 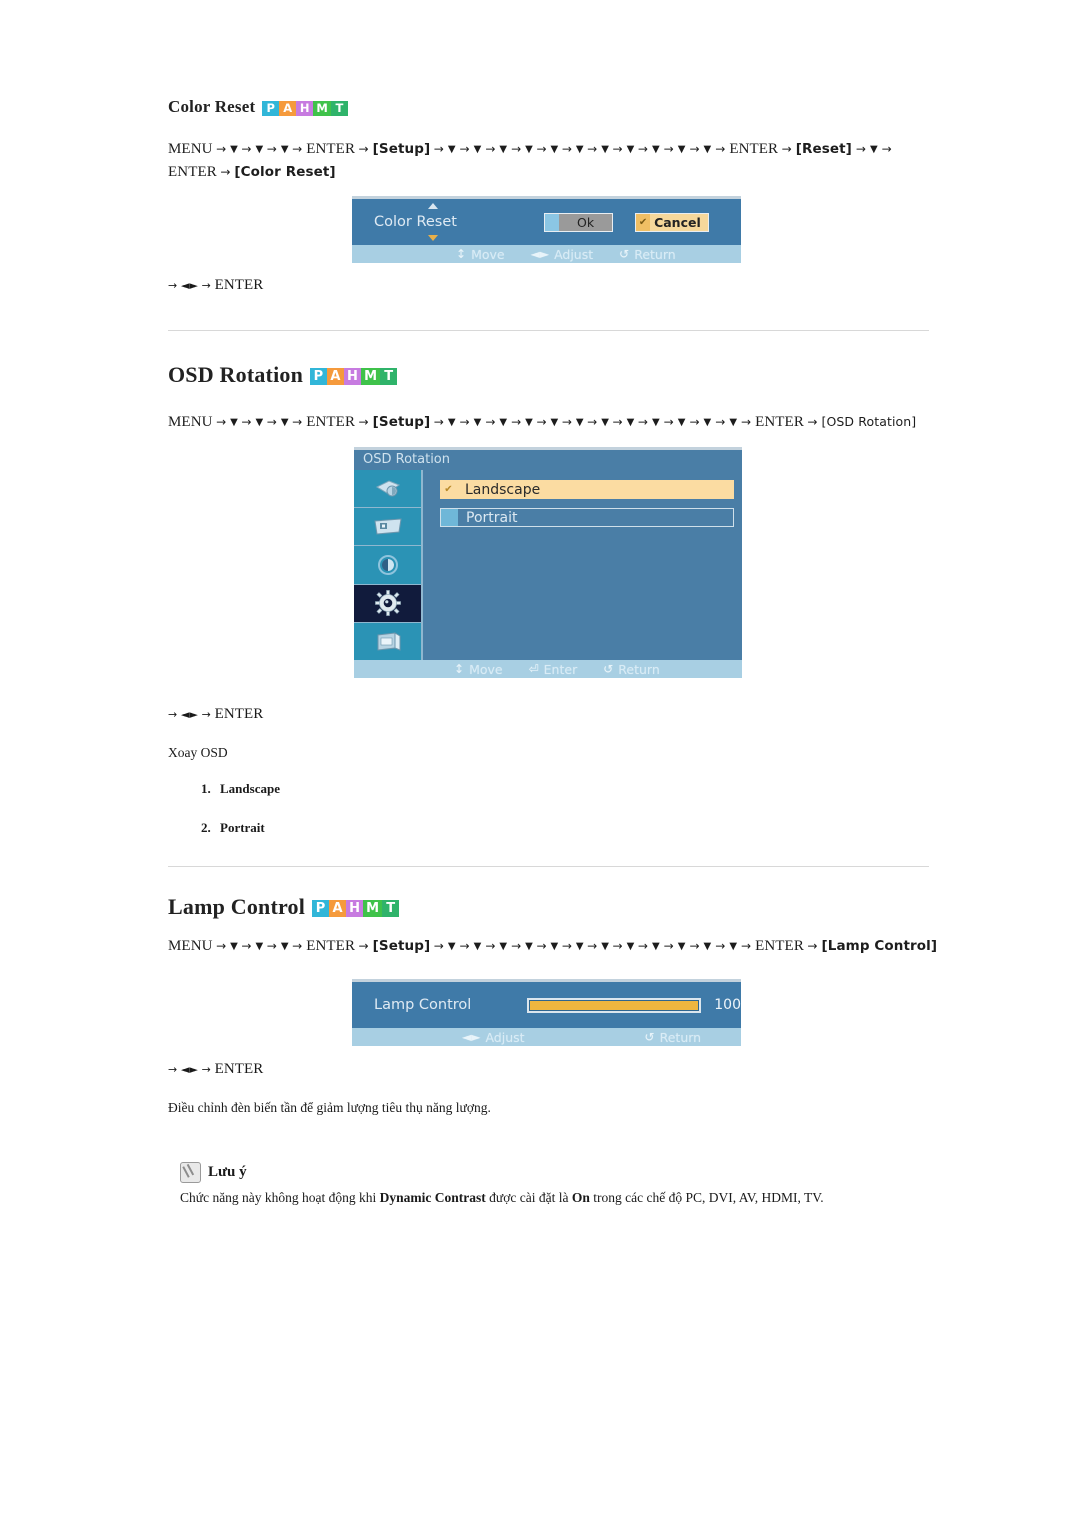 What do you see at coordinates (579, 222) in the screenshot?
I see `ok-button: Ok` at bounding box center [579, 222].